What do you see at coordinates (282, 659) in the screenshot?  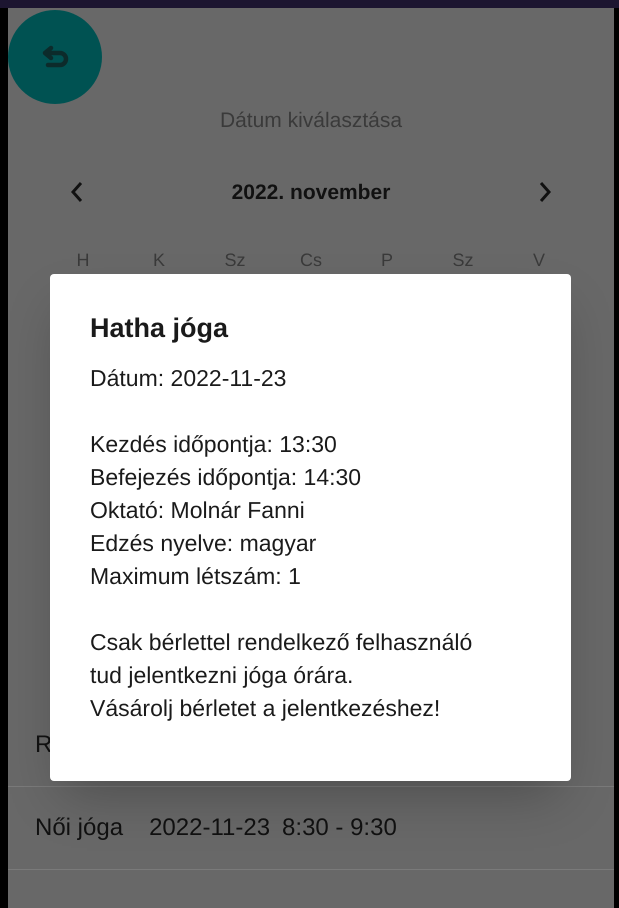 I see `dialog-message: Csak bérlettel rendelkező felhasználó tud jelentkezni jóga órára.` at bounding box center [282, 659].